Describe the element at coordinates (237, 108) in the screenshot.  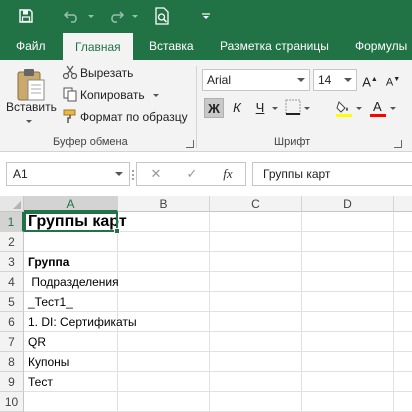
I see `italic-button: К` at that location.